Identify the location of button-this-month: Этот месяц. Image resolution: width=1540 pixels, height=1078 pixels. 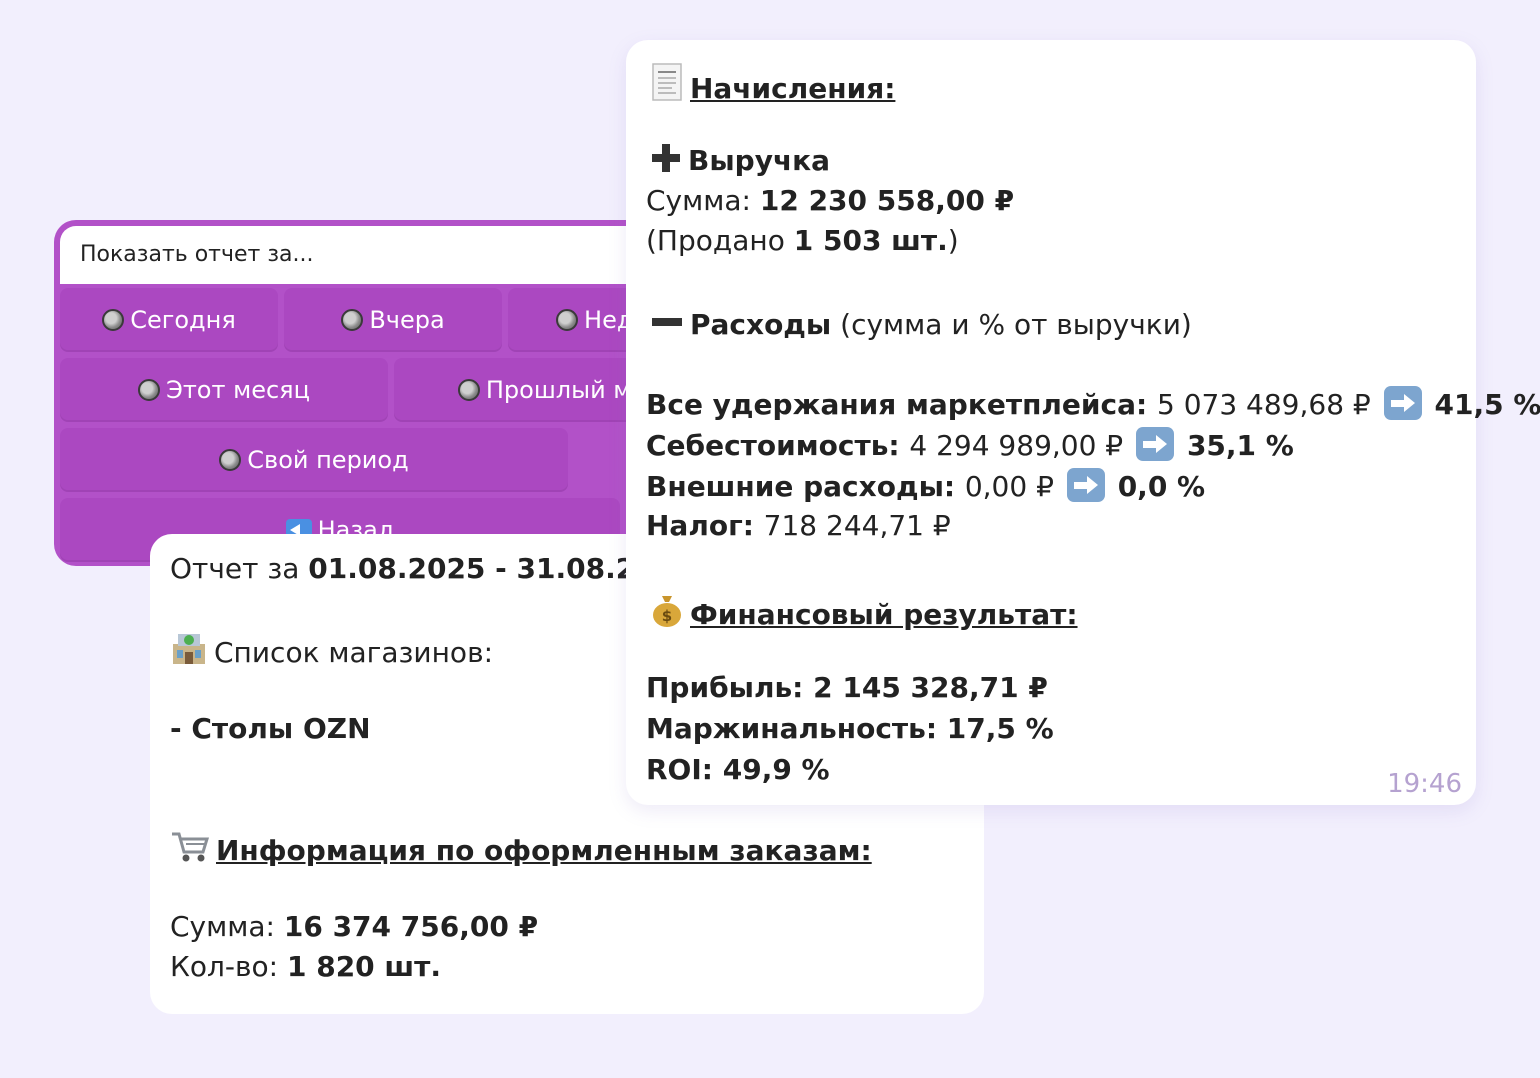
(224, 390).